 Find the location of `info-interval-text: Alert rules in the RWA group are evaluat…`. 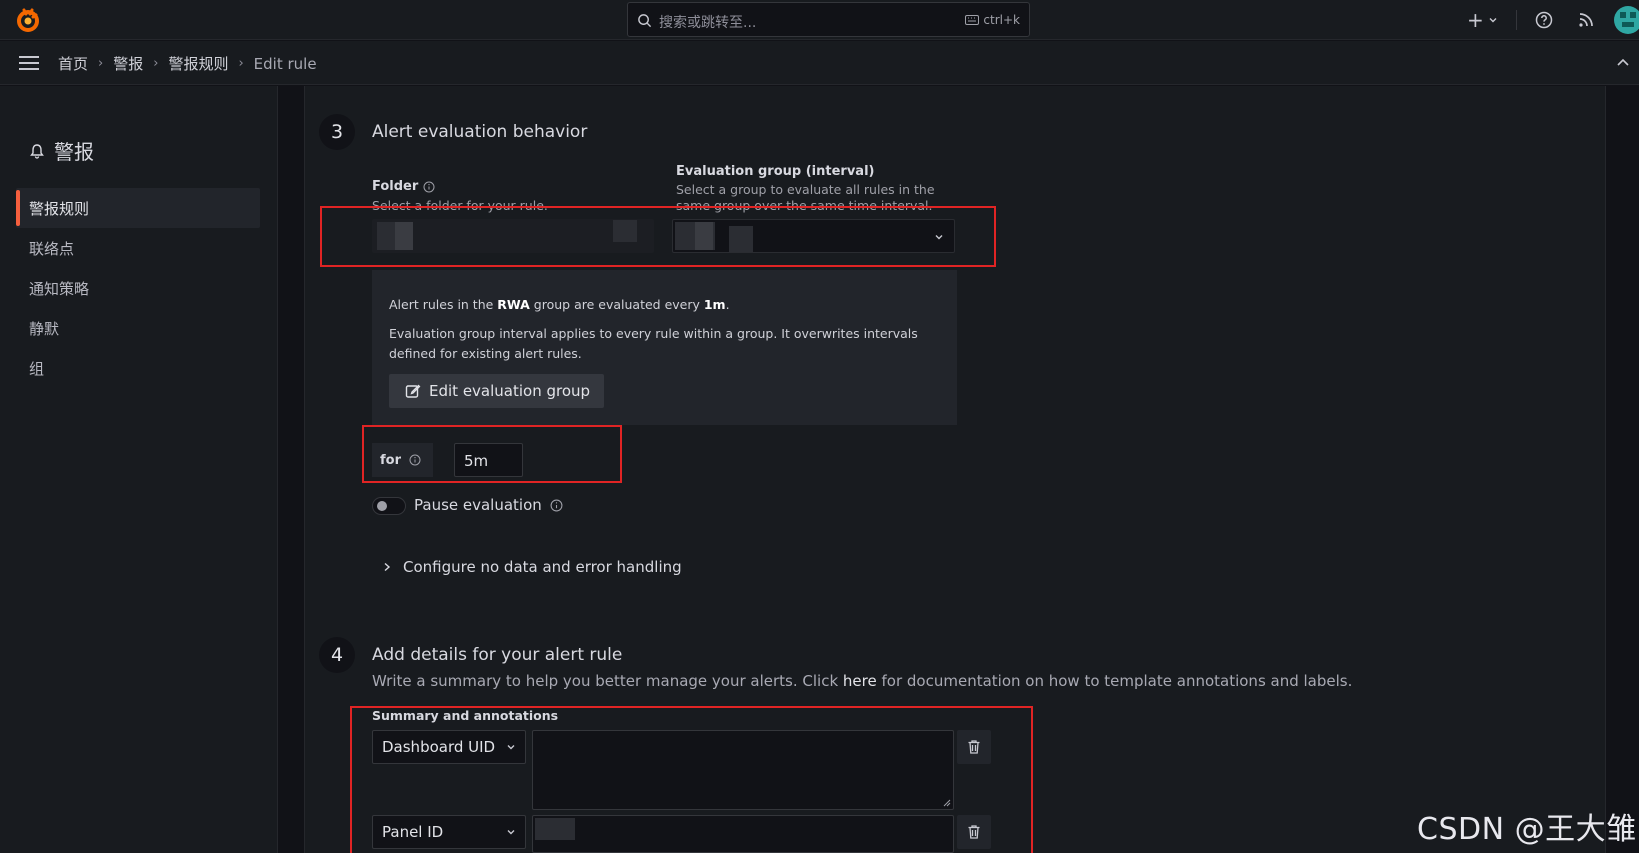

info-interval-text: Alert rules in the RWA group are evaluat… is located at coordinates (559, 304).